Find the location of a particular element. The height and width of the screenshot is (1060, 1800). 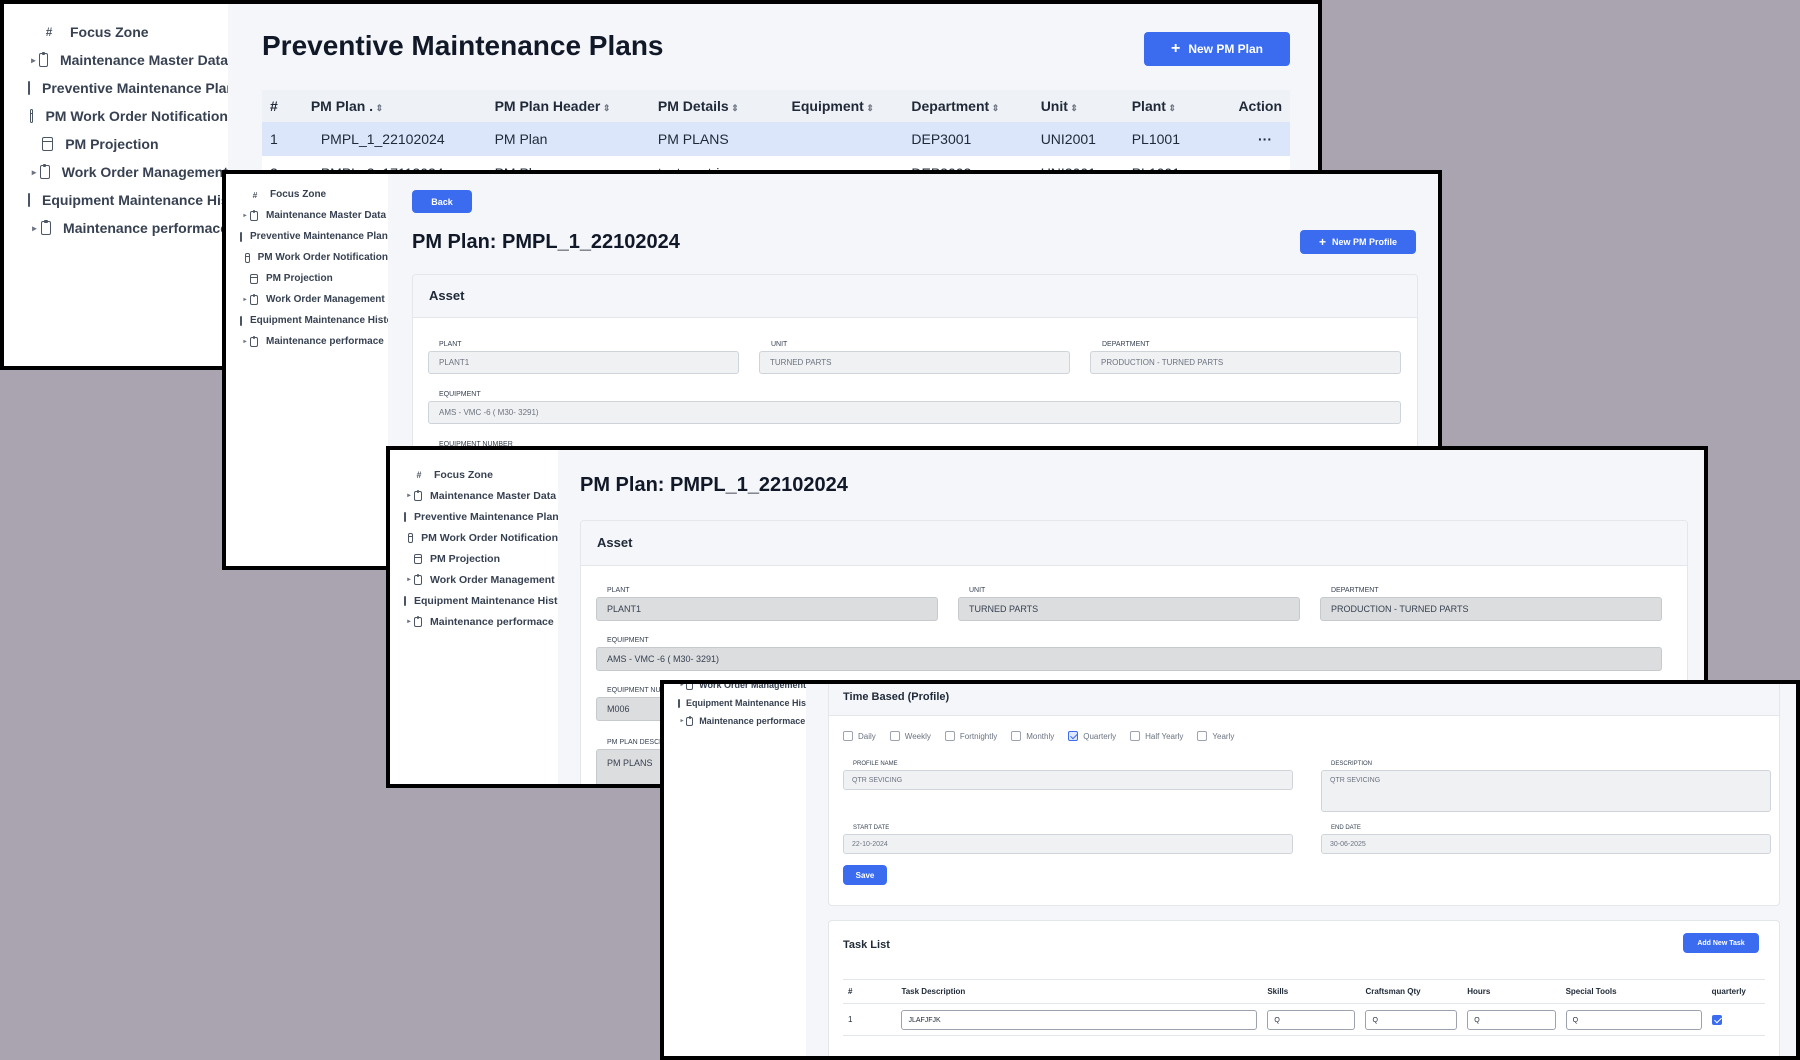

frequency-option: Half Yearly is located at coordinates (1156, 736).